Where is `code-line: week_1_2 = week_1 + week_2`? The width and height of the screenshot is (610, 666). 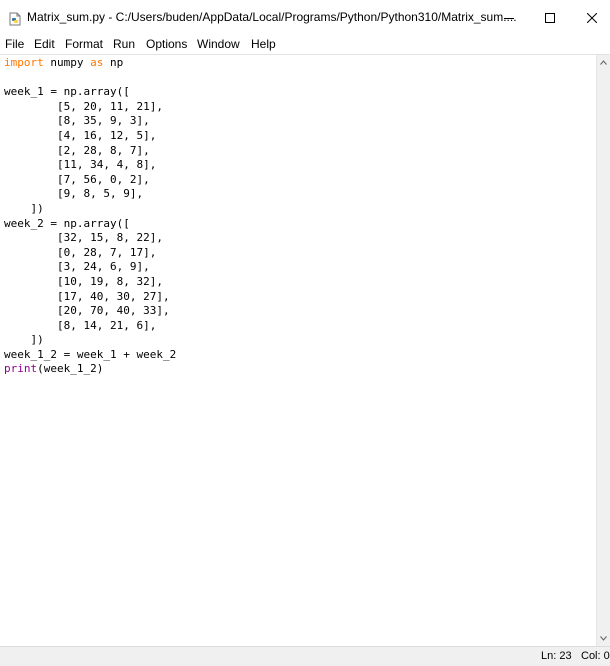 code-line: week_1_2 = week_1 + week_2 is located at coordinates (90, 355).